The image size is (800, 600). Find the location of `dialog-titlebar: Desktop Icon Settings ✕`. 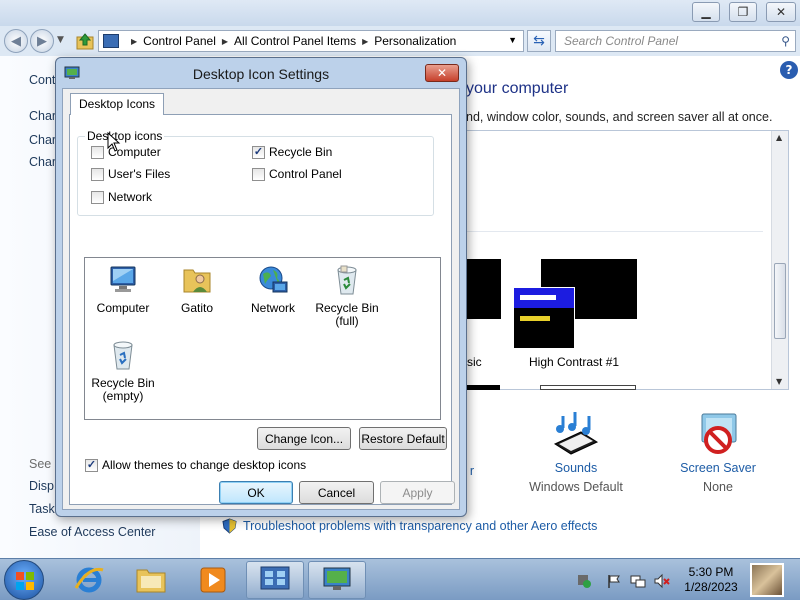

dialog-titlebar: Desktop Icon Settings ✕ is located at coordinates (261, 73).